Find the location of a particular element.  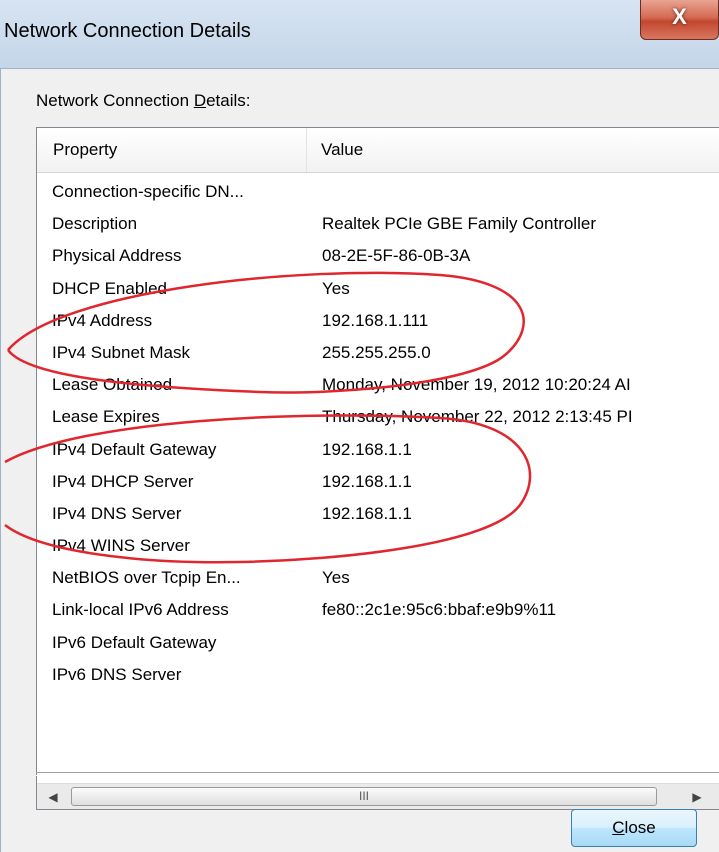

scroll-left-icon: ◀ is located at coordinates (53, 796).